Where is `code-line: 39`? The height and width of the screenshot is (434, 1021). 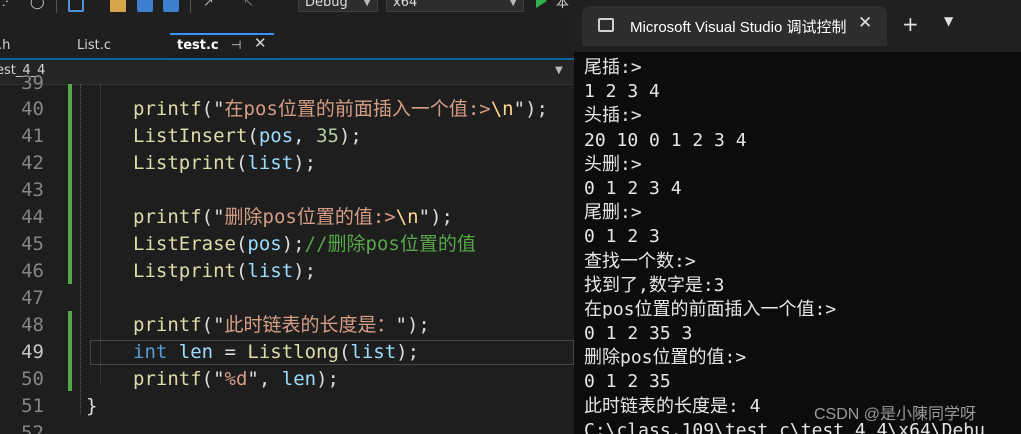
code-line: 39 is located at coordinates (287, 83).